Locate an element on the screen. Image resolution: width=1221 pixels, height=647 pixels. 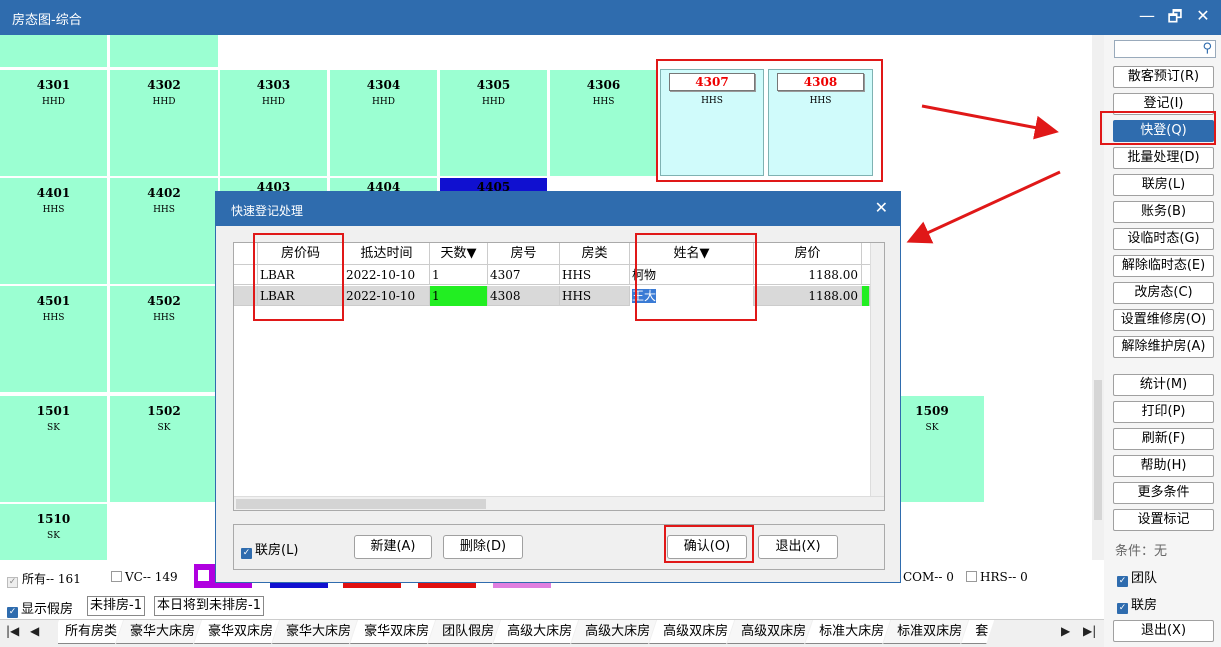
arrow-to-dialog is located at coordinates (983, 207).